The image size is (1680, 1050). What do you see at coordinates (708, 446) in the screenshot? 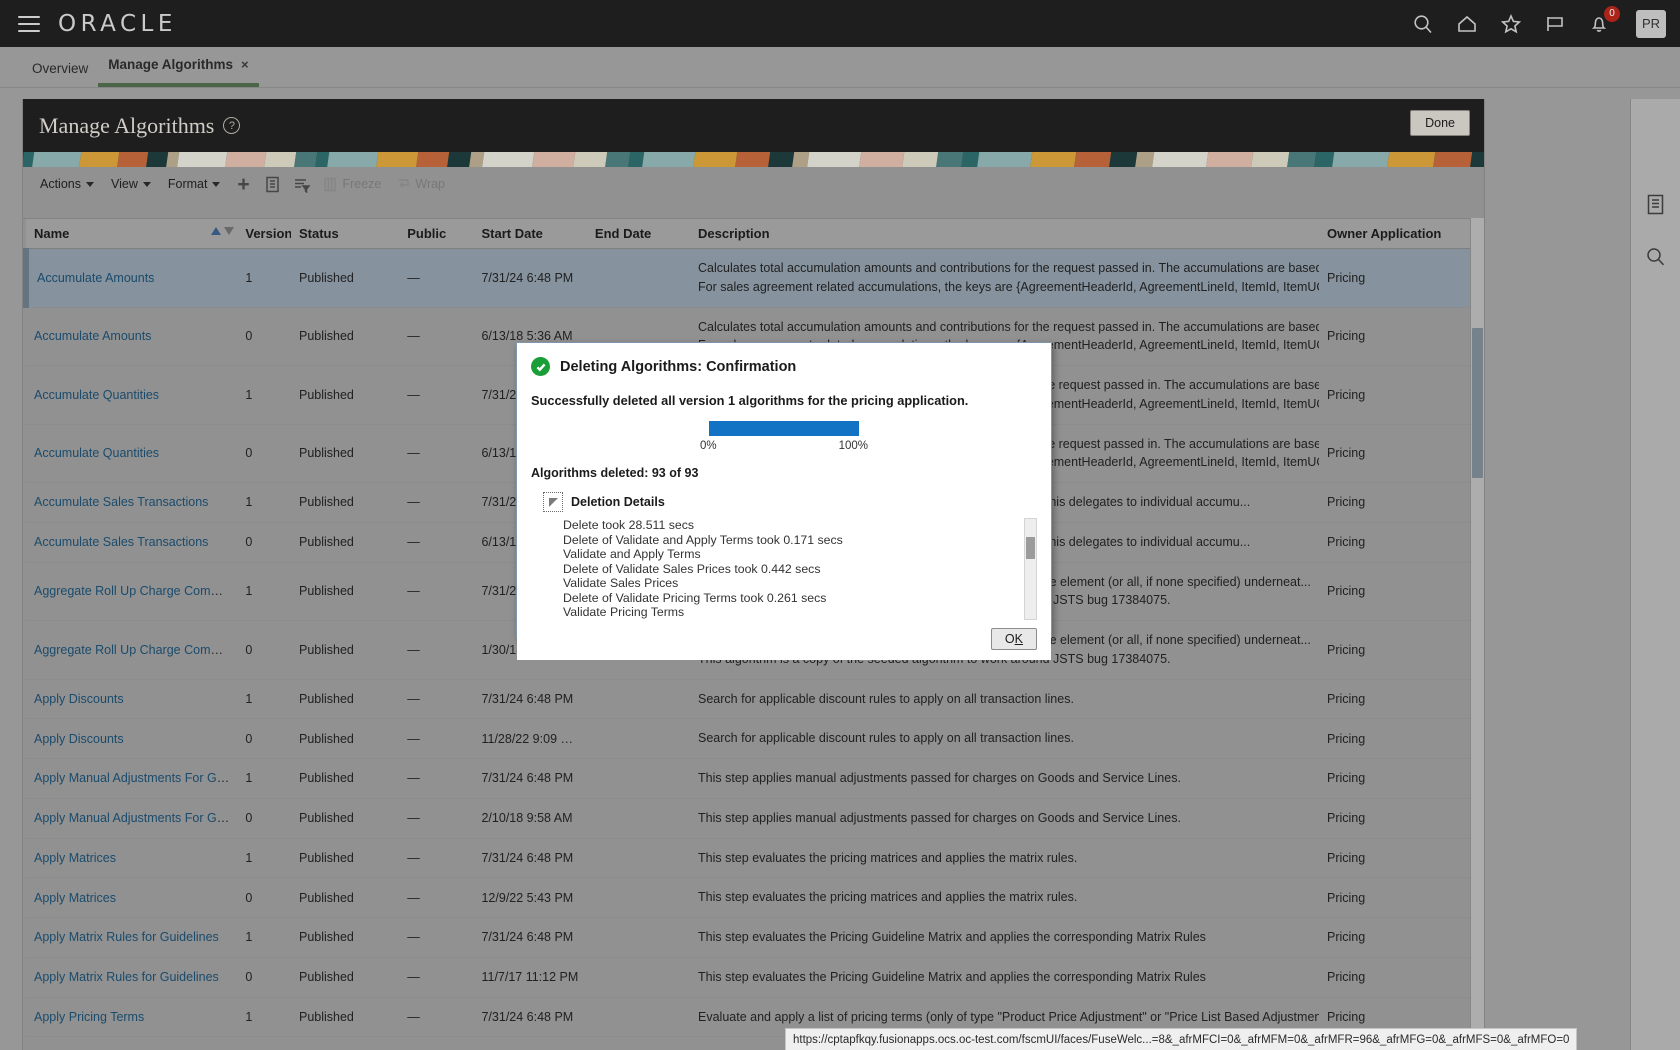
I see `progress-min-label: 0%` at bounding box center [708, 446].